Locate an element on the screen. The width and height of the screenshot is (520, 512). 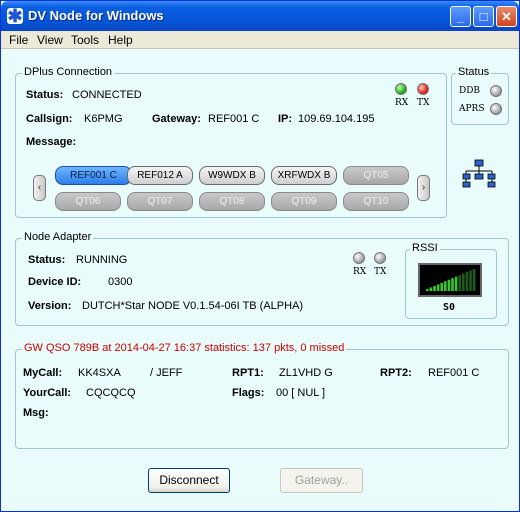
reflector-prev-button: ‹ is located at coordinates (39, 188).